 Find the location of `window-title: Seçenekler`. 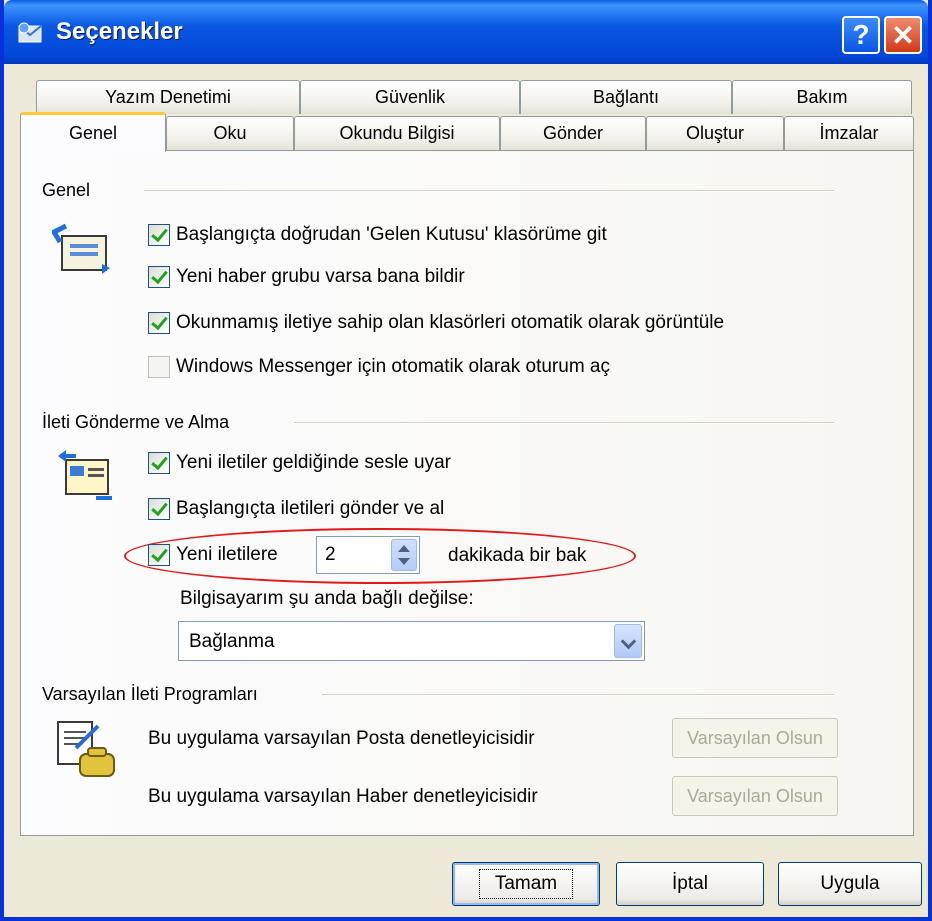

window-title: Seçenekler is located at coordinates (119, 31).